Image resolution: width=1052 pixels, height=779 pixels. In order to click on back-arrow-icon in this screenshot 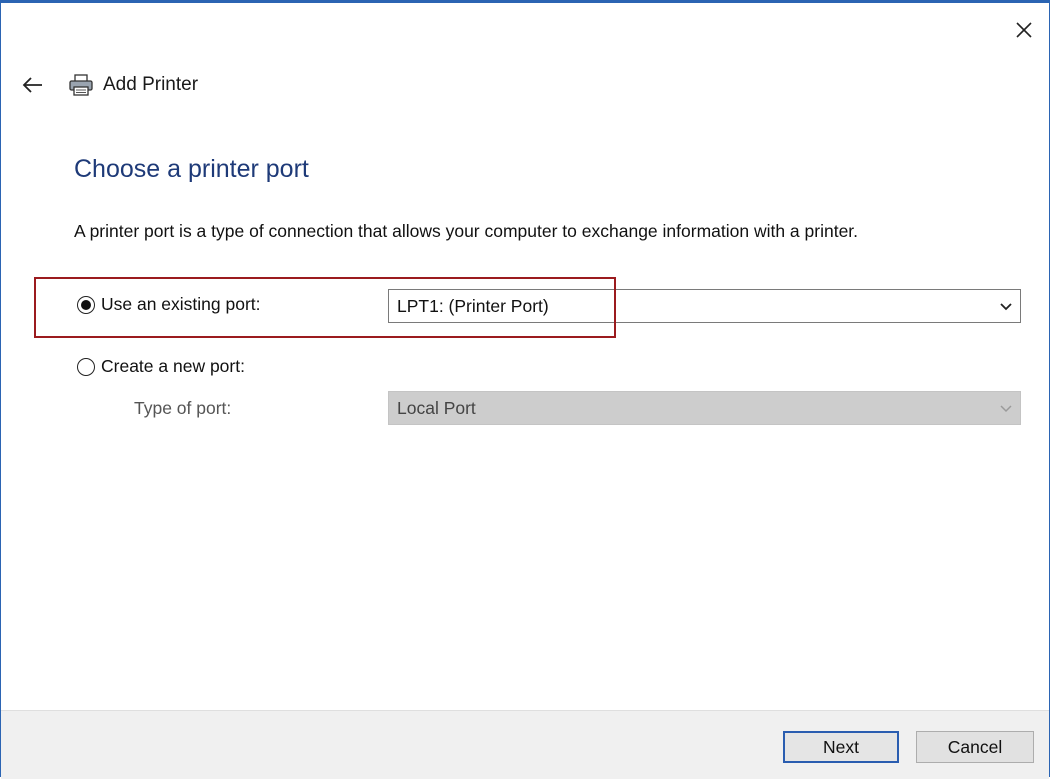, I will do `click(32, 85)`.